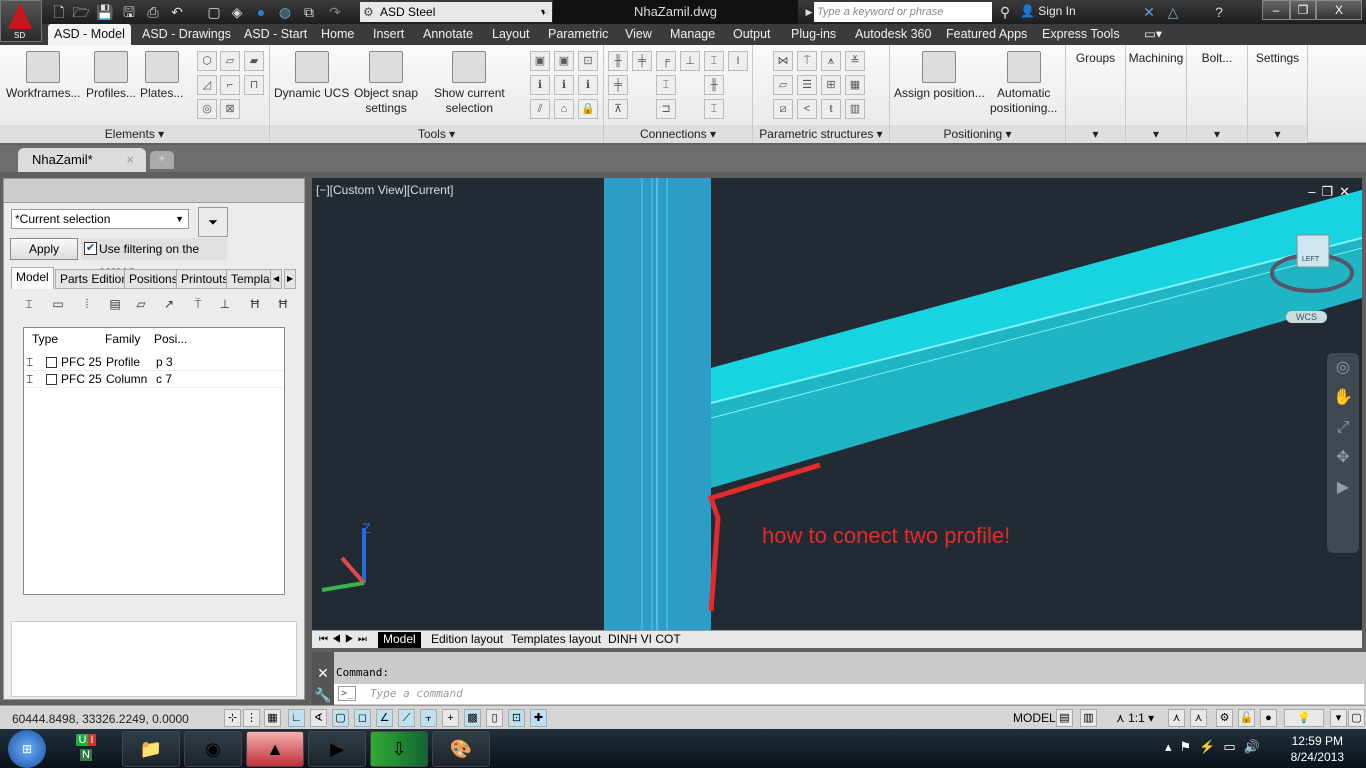  I want to click on box-icon: ▢, so click(214, 12).